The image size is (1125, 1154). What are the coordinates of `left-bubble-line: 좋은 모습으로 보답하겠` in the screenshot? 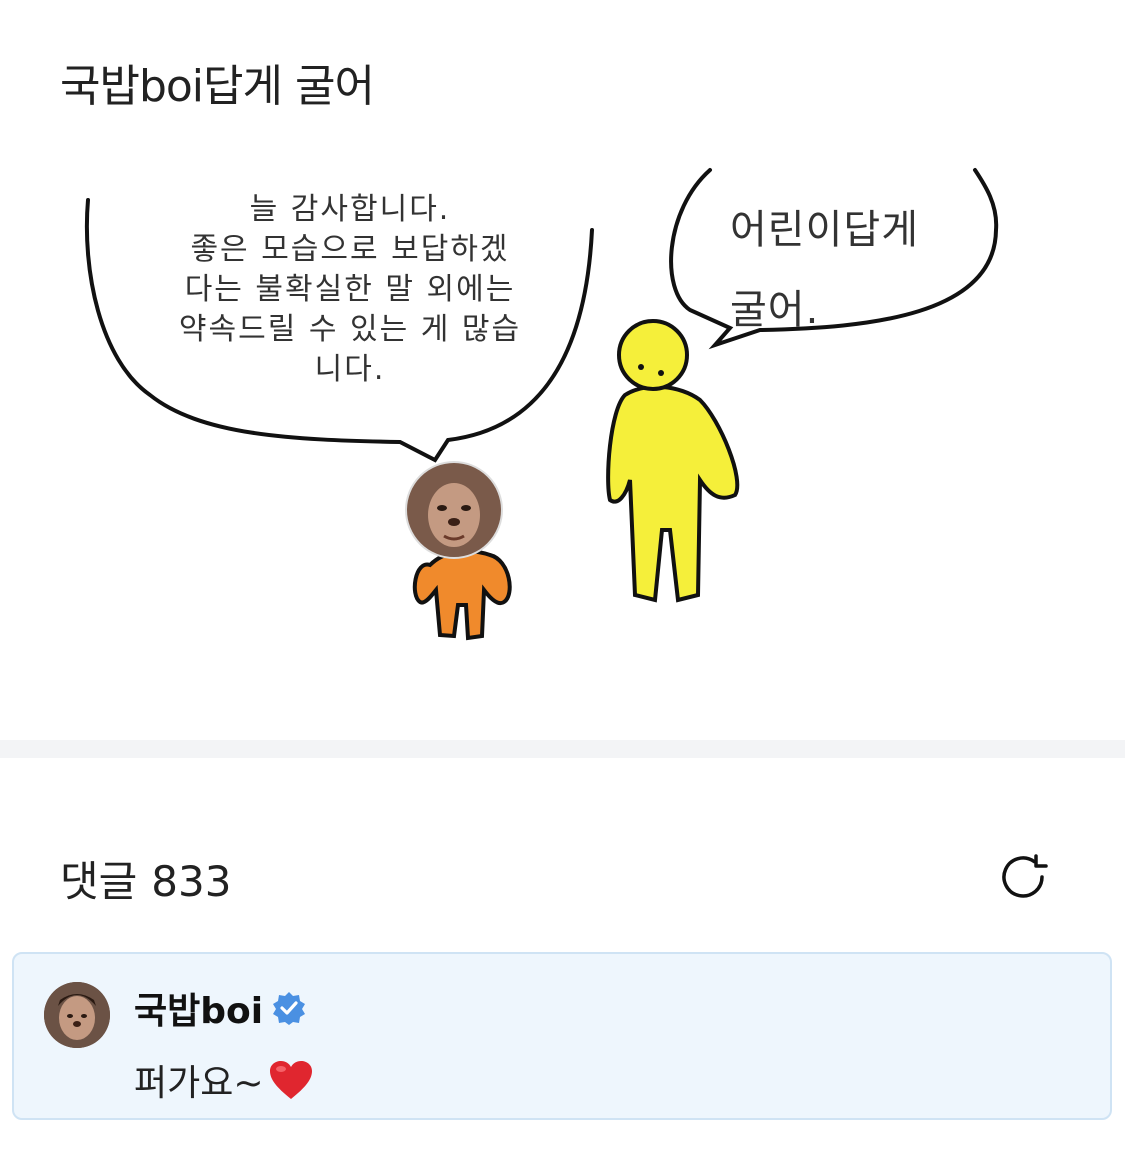 It's located at (350, 249).